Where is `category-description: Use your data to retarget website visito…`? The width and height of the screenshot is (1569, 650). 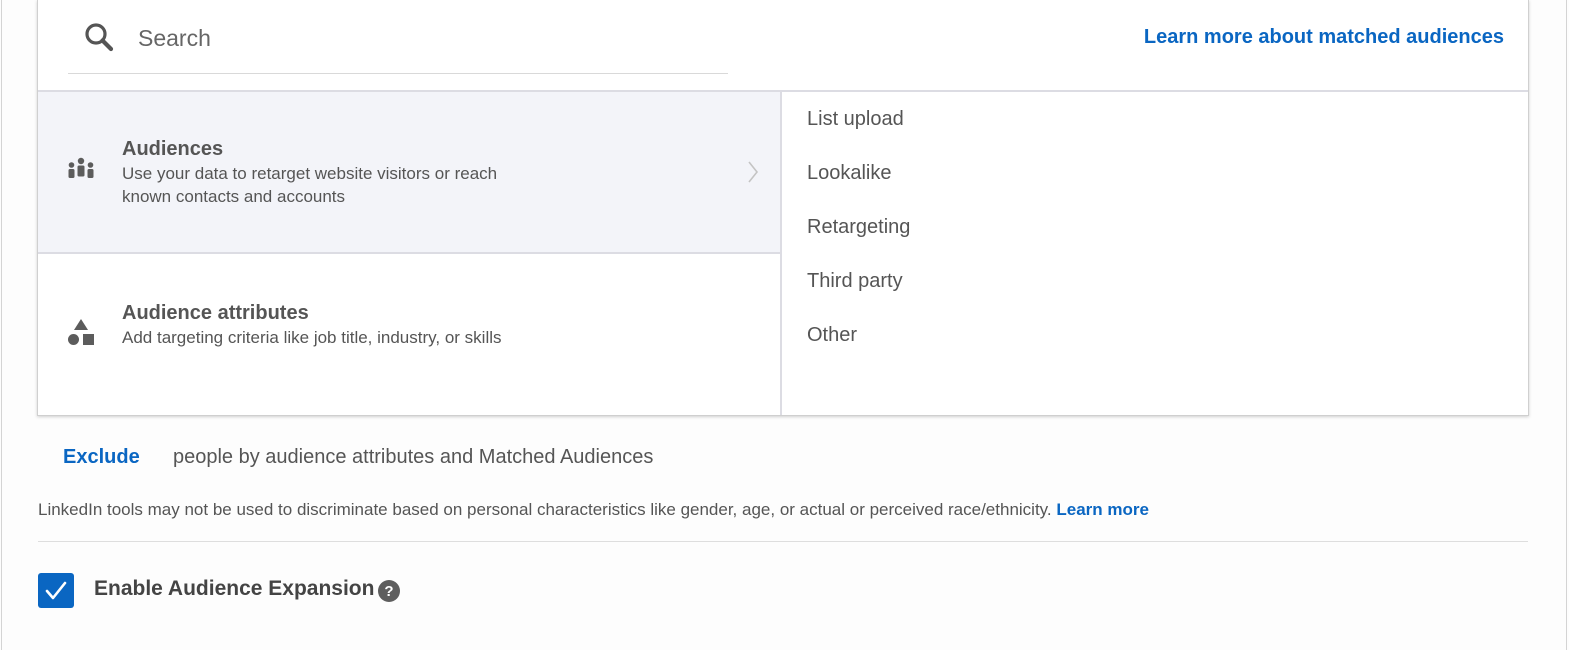 category-description: Use your data to retarget website visito… is located at coordinates (310, 185).